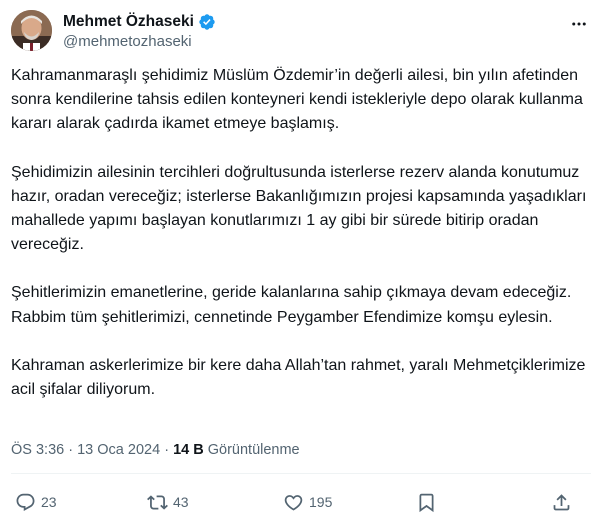 The height and width of the screenshot is (530, 602). I want to click on retweet-button: 43, so click(168, 502).